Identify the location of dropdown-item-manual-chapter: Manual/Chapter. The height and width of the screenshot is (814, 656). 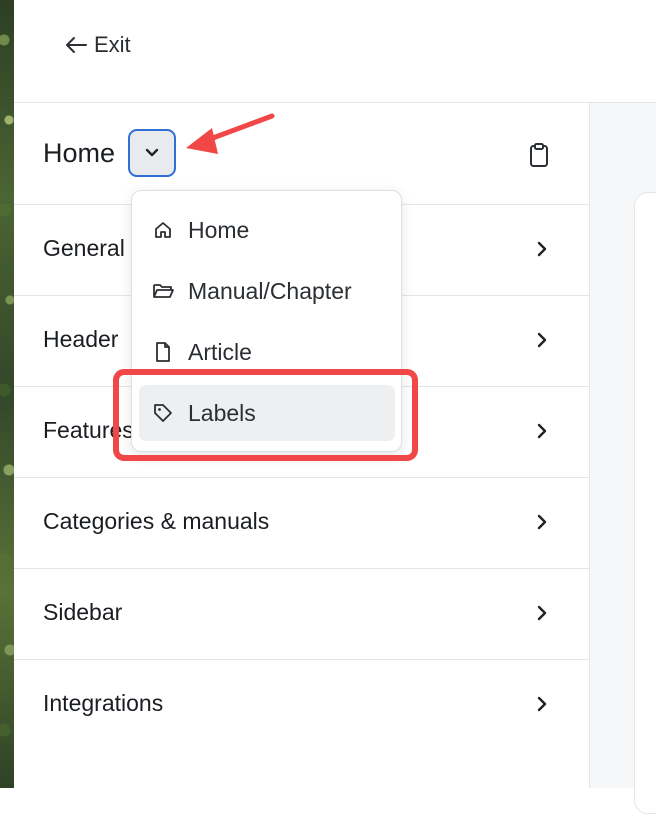
(267, 291).